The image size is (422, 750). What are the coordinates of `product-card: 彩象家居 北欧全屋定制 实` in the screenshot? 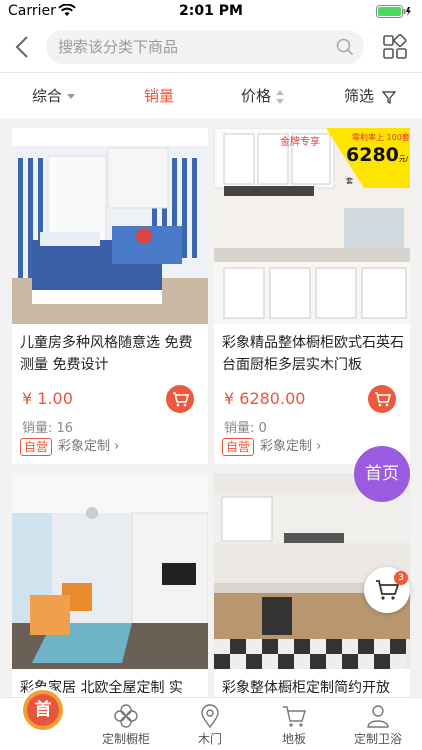 It's located at (110, 586).